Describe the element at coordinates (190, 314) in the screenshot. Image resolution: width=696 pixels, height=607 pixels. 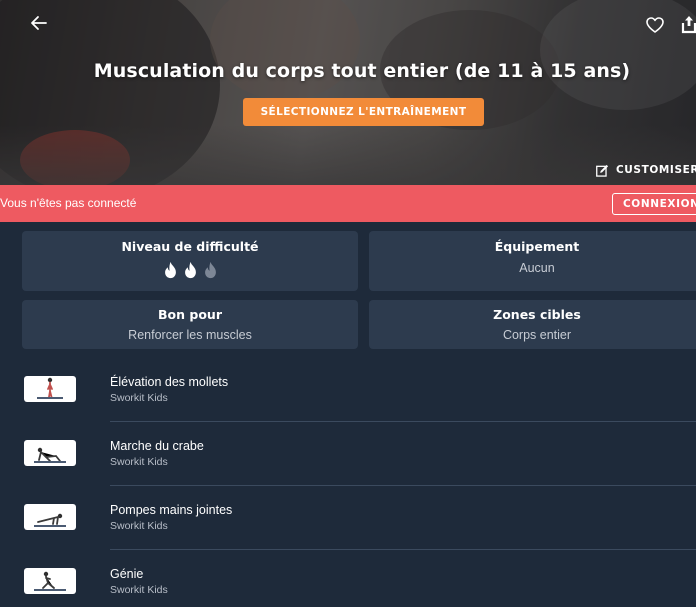
I see `good-for-title: Bon pour` at that location.